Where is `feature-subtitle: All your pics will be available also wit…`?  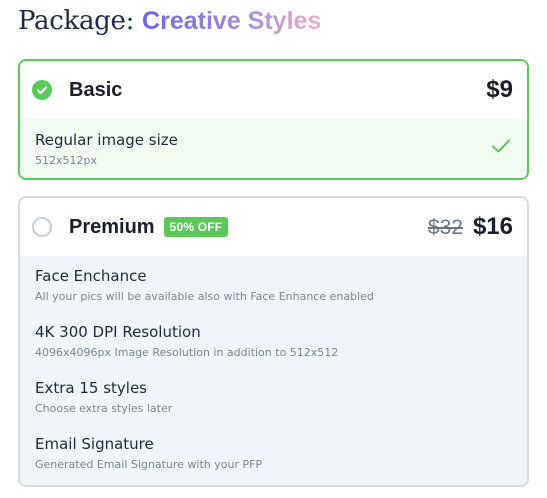 feature-subtitle: All your pics will be available also wit… is located at coordinates (204, 296).